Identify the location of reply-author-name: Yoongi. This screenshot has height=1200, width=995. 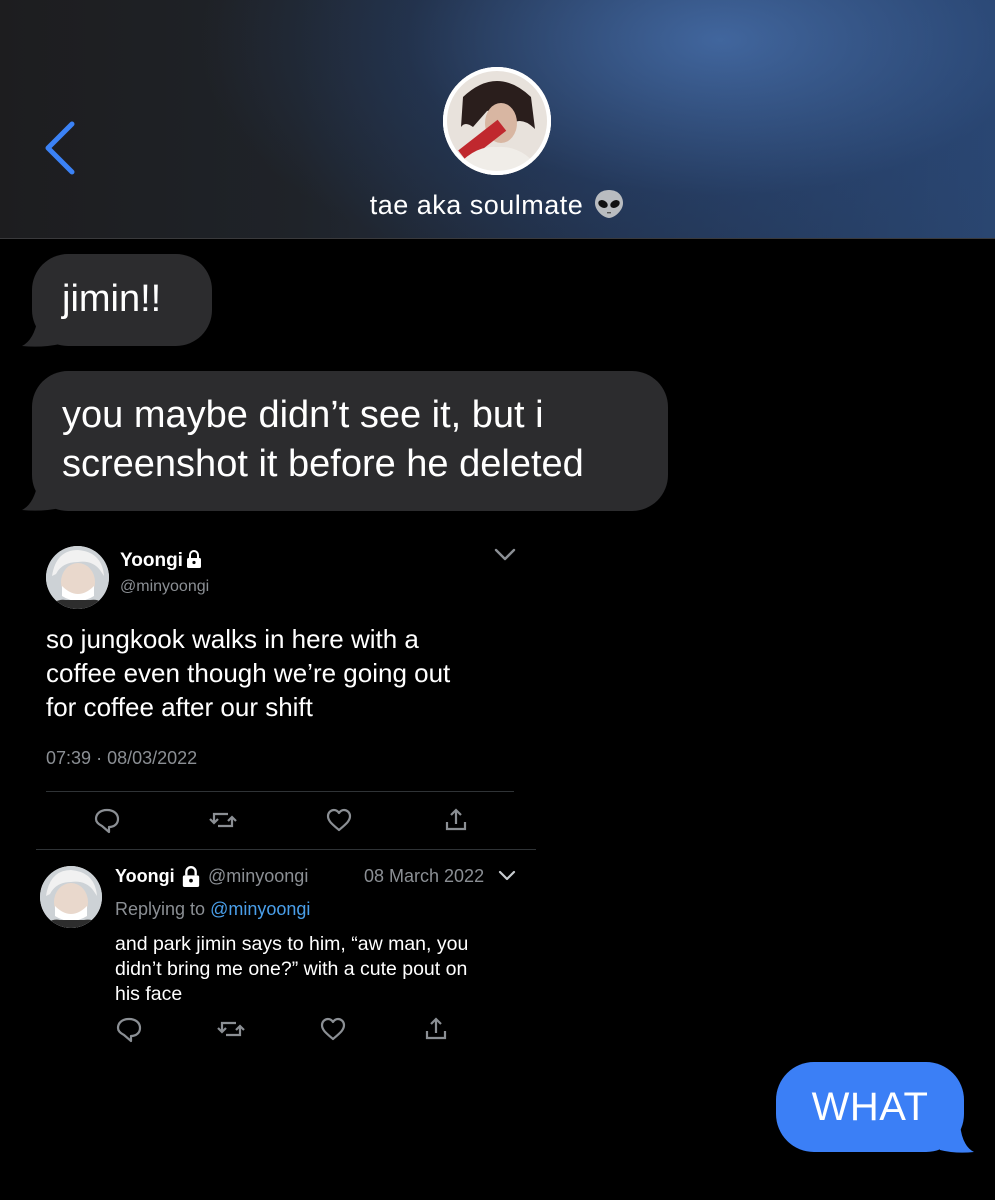
(145, 876).